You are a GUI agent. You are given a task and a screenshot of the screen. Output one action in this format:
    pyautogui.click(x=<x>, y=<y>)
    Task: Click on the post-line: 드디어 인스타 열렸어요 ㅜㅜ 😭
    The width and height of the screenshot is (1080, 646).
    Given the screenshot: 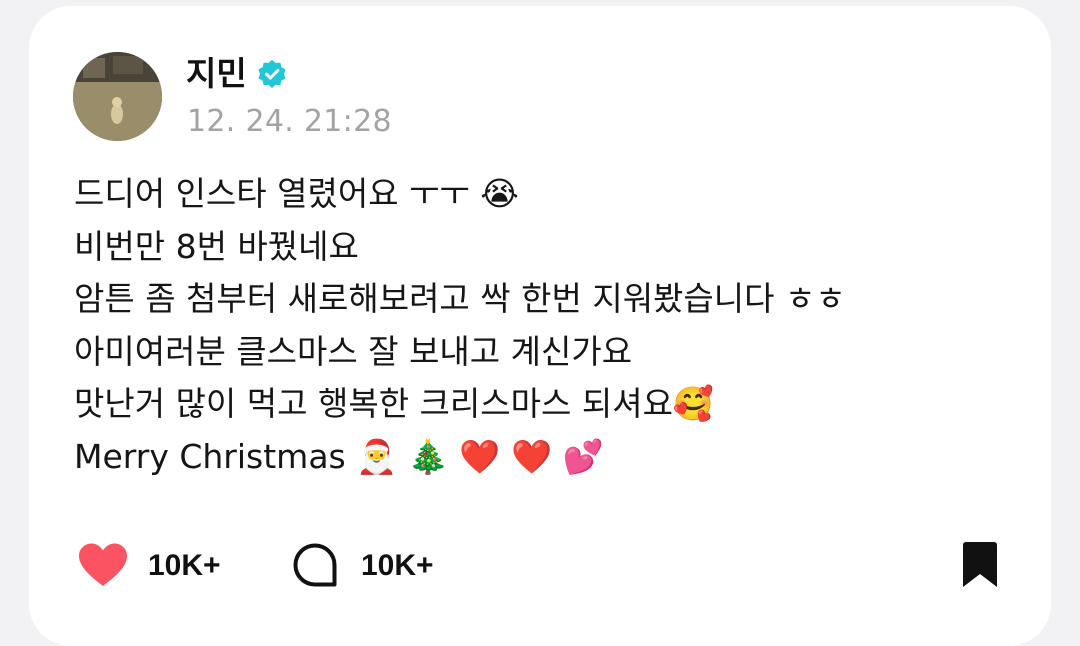 What is the action you would take?
    pyautogui.click(x=296, y=193)
    